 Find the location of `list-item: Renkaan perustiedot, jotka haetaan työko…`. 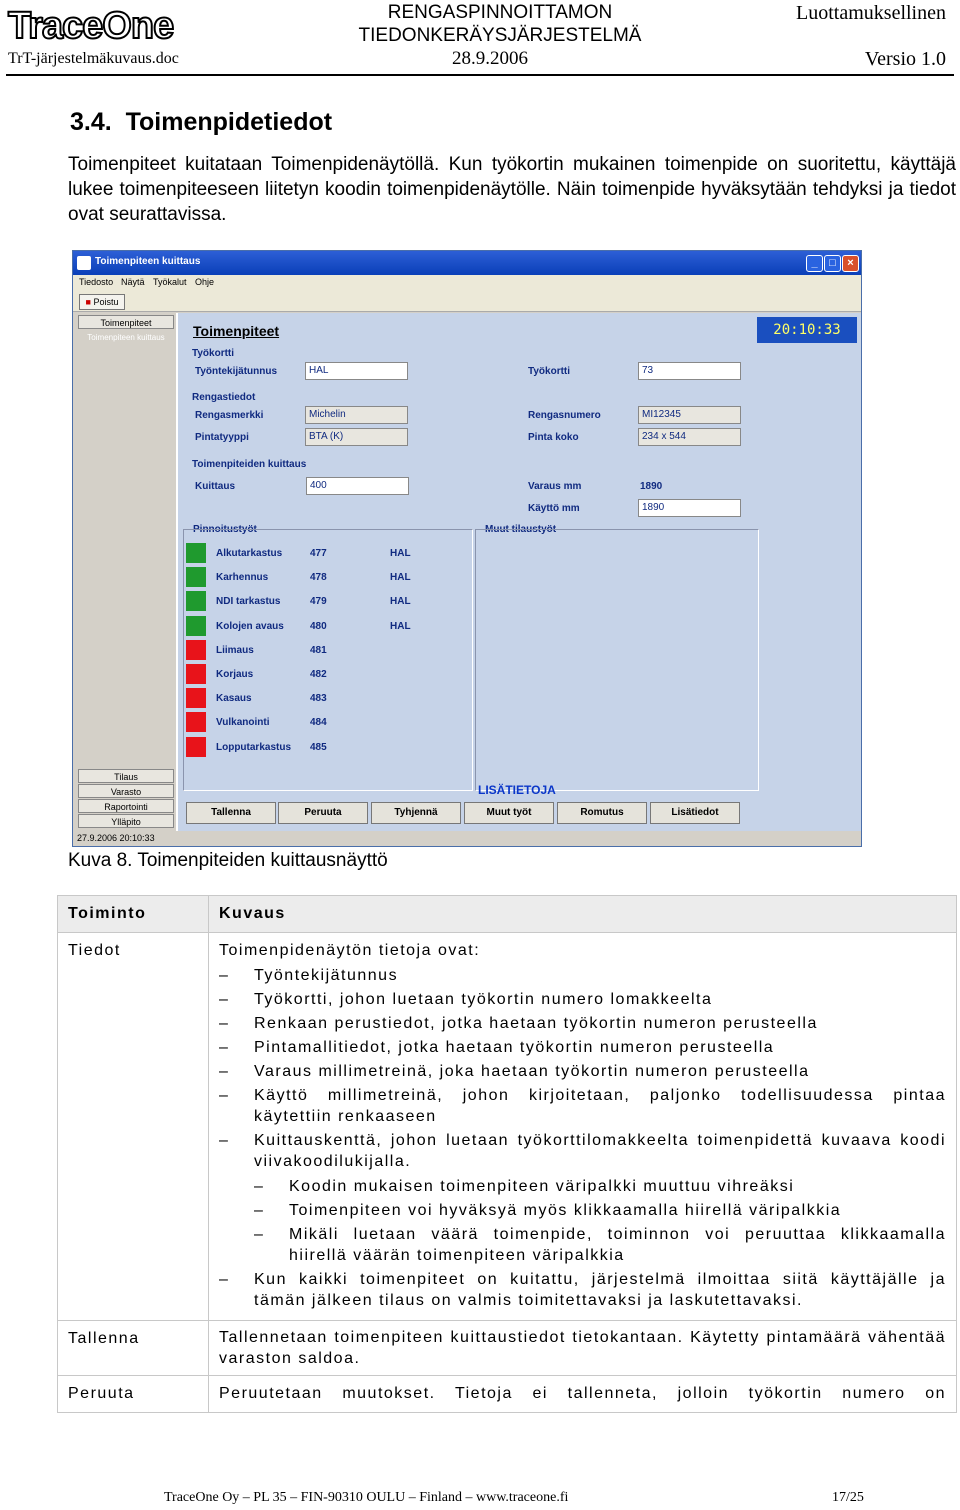

list-item: Renkaan perustiedot, jotka haetaan työko… is located at coordinates (582, 1023).